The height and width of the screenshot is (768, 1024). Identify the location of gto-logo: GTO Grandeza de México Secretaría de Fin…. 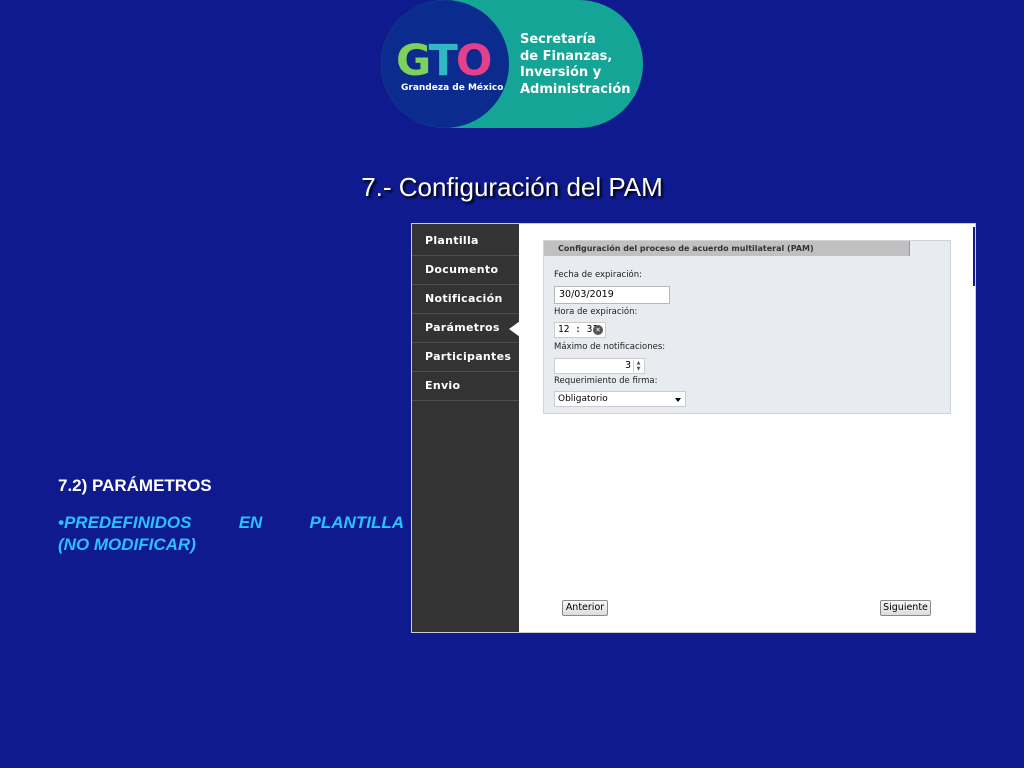
(512, 64).